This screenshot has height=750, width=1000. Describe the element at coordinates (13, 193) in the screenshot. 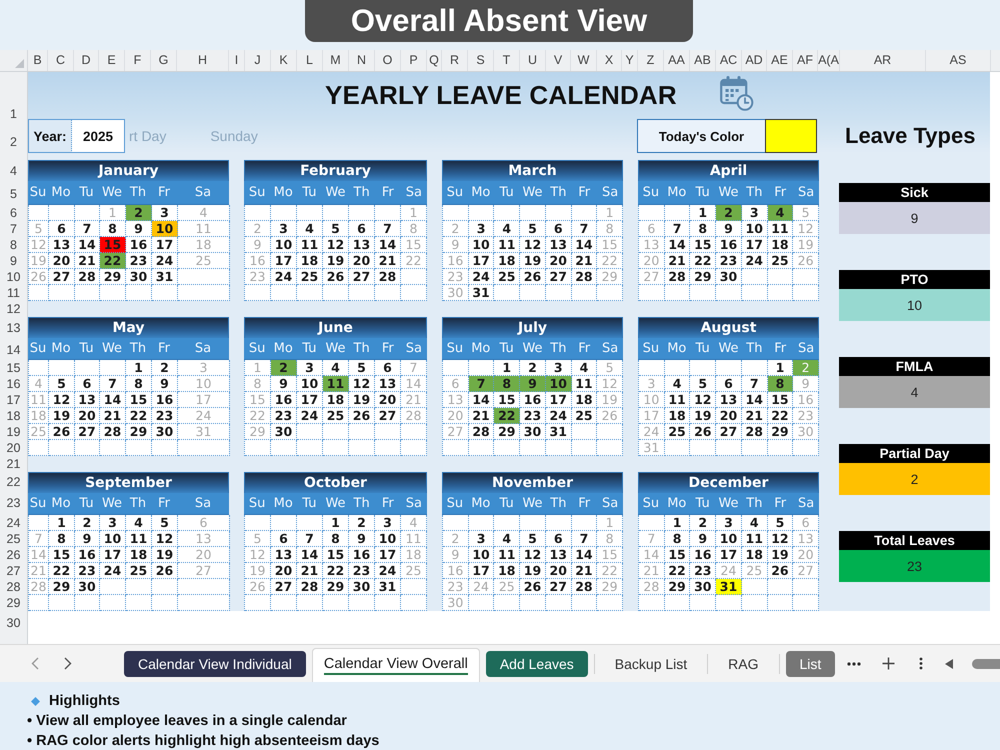

I see `row-header: 5` at that location.